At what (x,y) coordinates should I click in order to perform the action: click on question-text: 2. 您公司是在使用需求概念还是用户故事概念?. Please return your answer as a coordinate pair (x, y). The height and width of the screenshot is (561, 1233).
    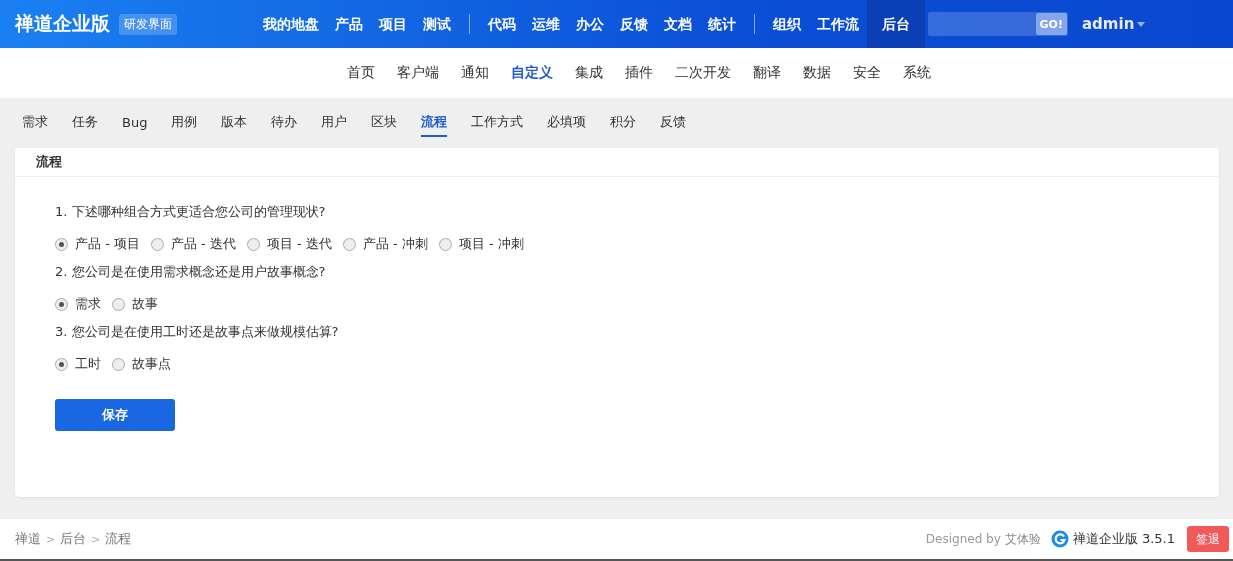
    Looking at the image, I should click on (191, 272).